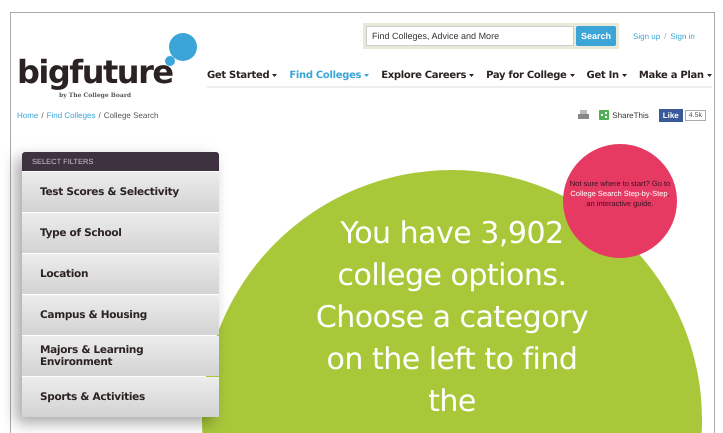  What do you see at coordinates (584, 115) in the screenshot?
I see `print-icon` at bounding box center [584, 115].